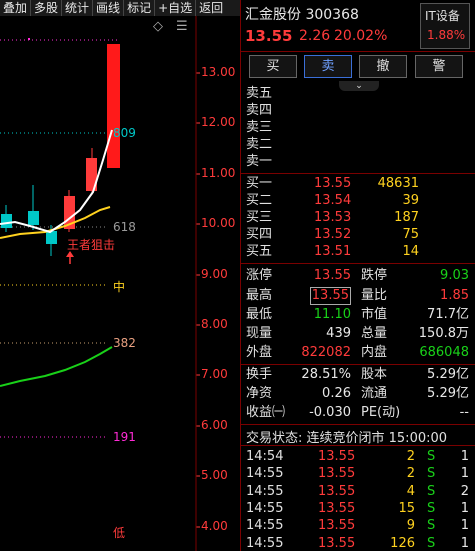  Describe the element at coordinates (328, 66) in the screenshot. I see `sell-button: 卖` at that location.